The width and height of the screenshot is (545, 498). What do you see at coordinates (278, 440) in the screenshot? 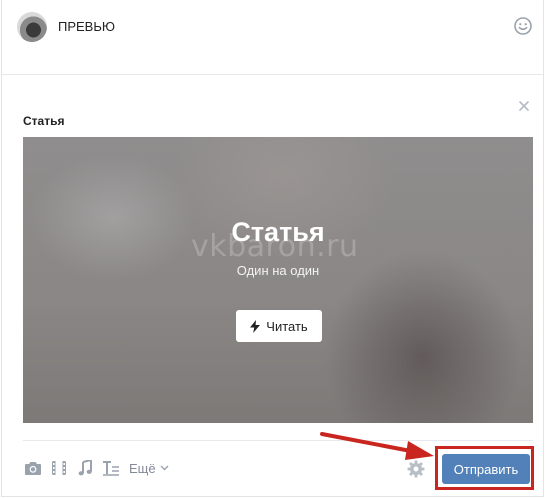
I see `divider` at bounding box center [278, 440].